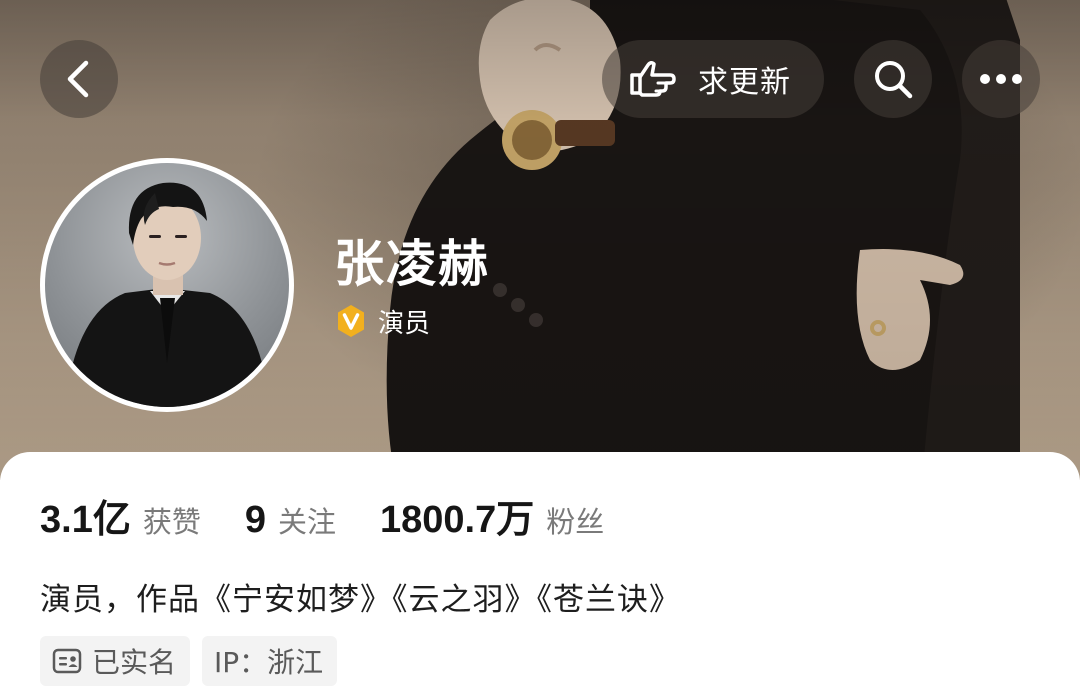 This screenshot has width=1080, height=691. What do you see at coordinates (457, 520) in the screenshot?
I see `followers-count: 1800.7万` at bounding box center [457, 520].